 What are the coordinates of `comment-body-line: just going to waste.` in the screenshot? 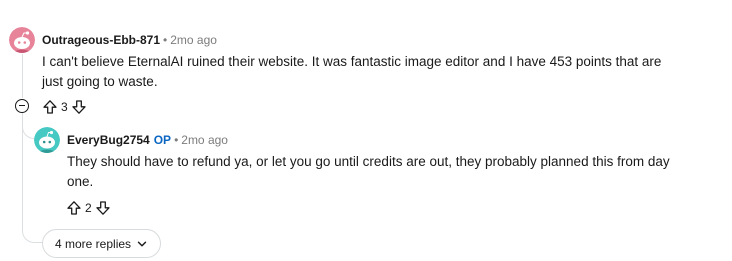 It's located at (100, 81).